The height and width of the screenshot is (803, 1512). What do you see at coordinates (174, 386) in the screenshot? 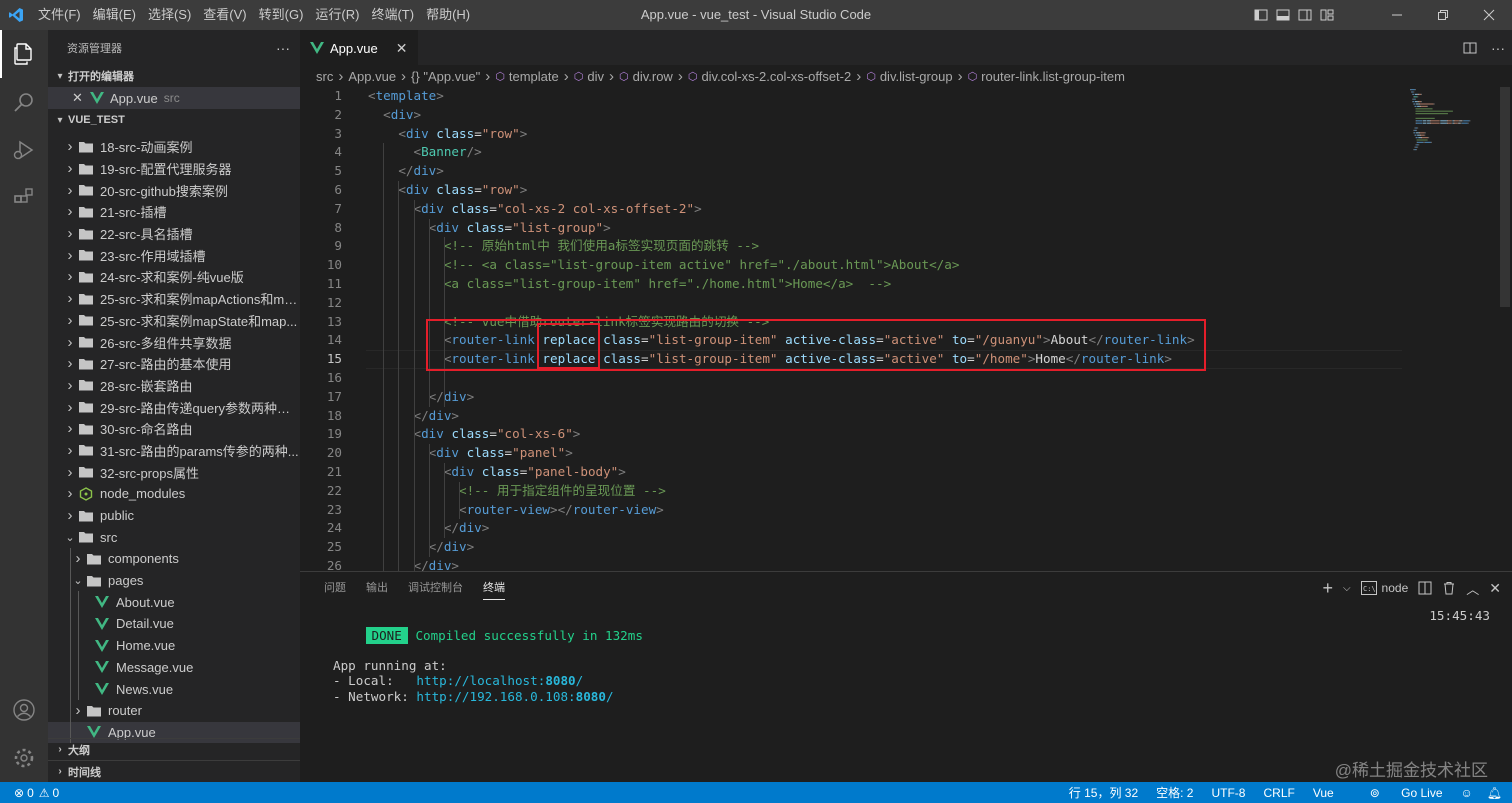
I see `tree-item: › 28-src-嵌套路由` at bounding box center [174, 386].